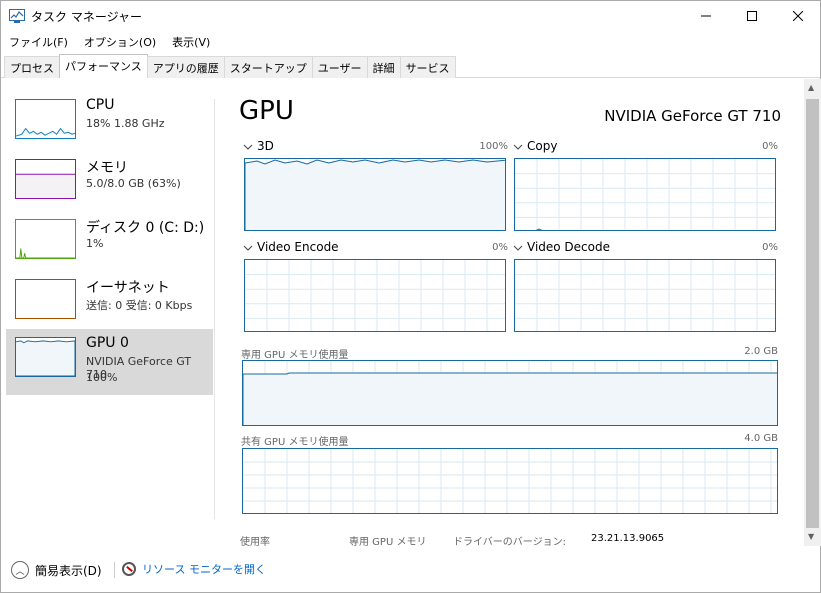 This screenshot has width=821, height=593. I want to click on gpu-heading: GPU, so click(266, 111).